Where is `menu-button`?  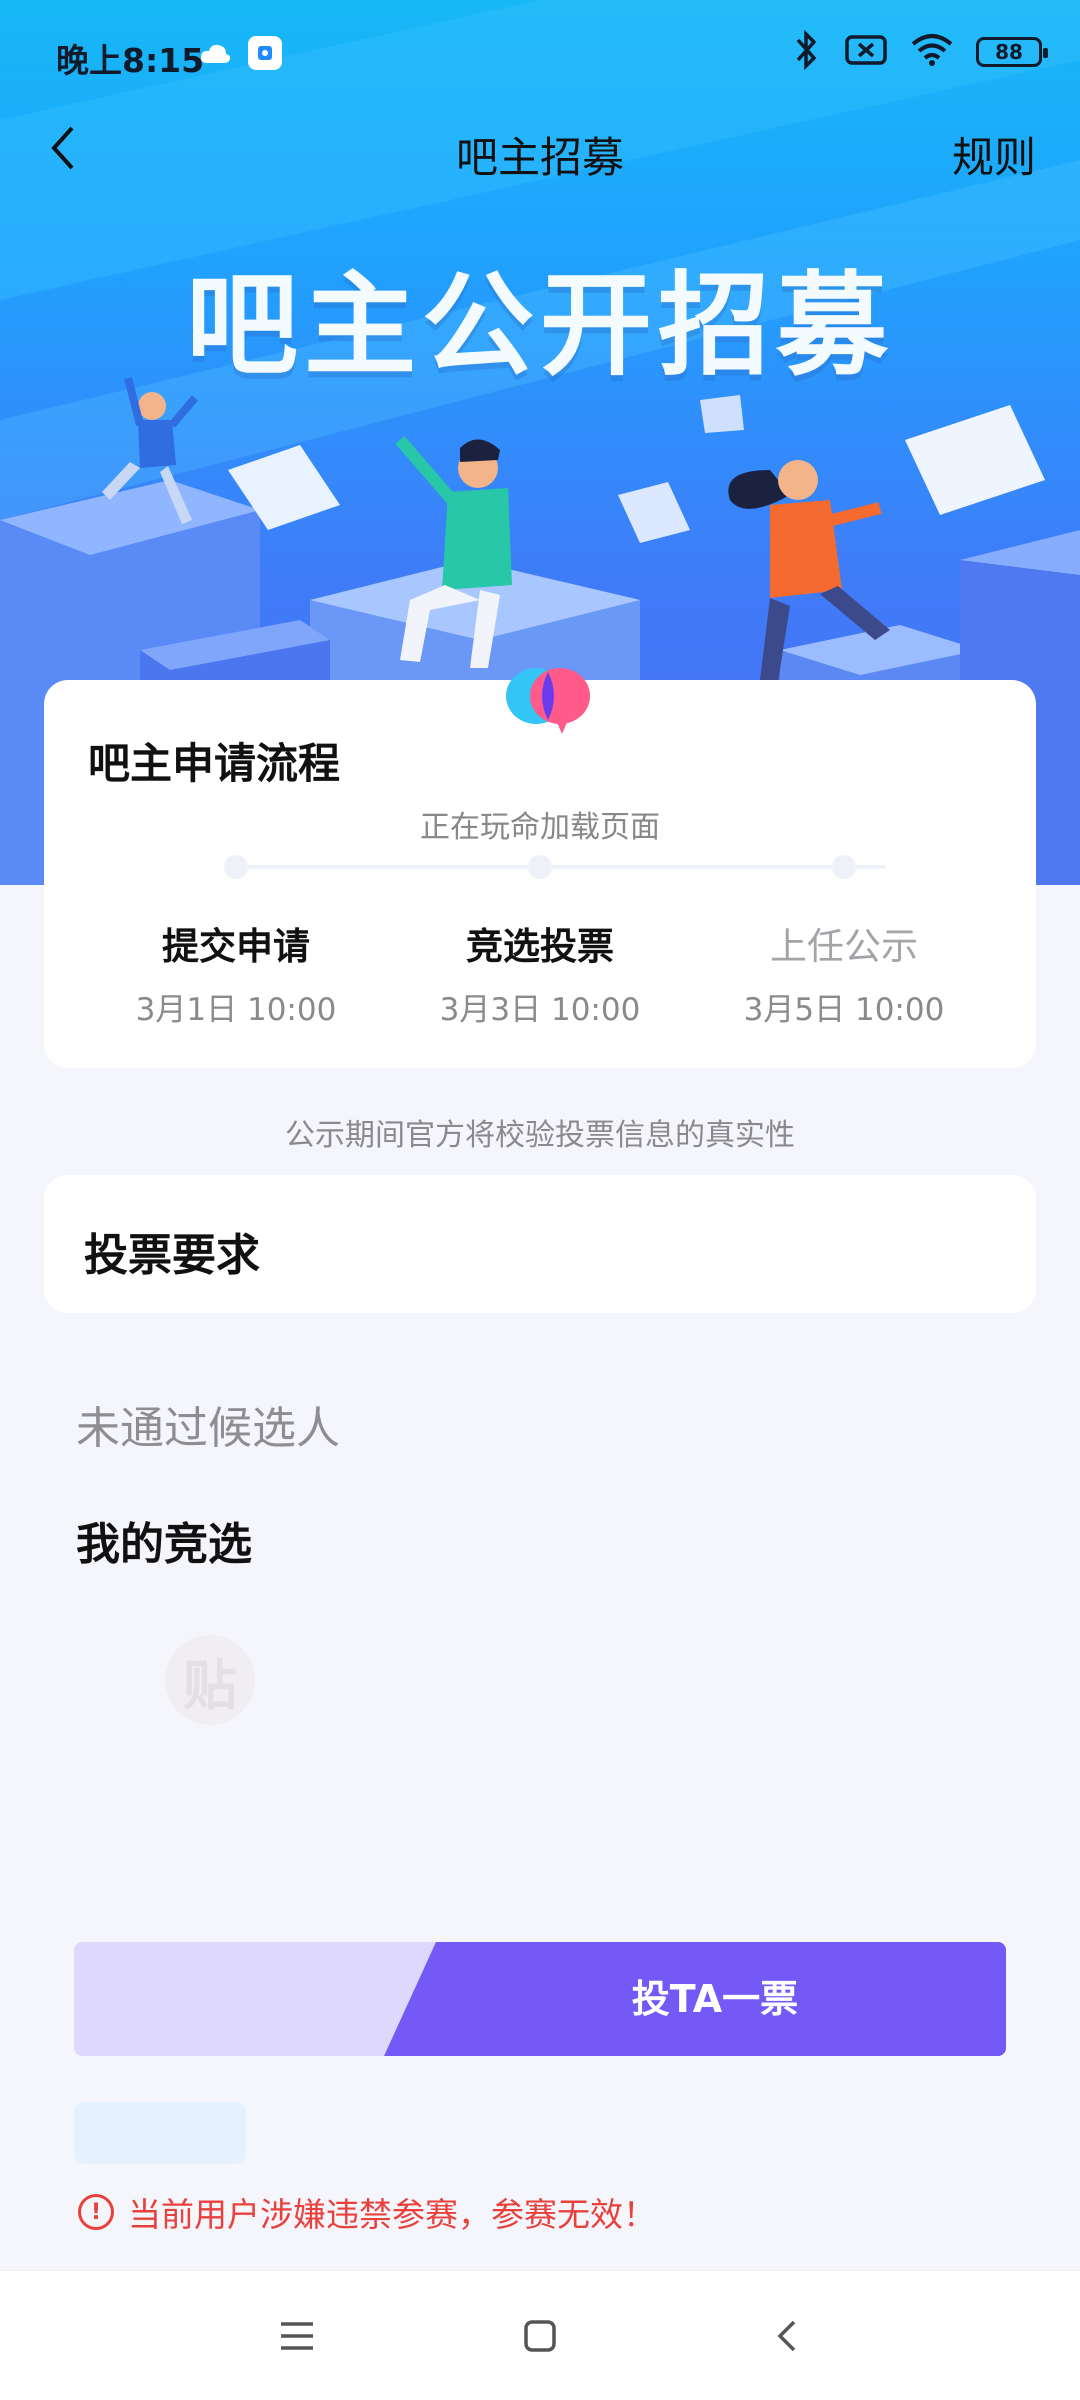
menu-button is located at coordinates (297, 2336).